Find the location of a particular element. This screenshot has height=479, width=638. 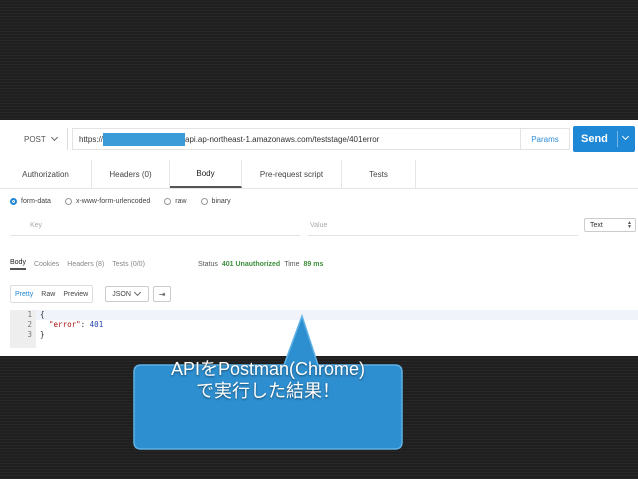

view-mode-group: Pretty Raw Preview is located at coordinates (52, 294).